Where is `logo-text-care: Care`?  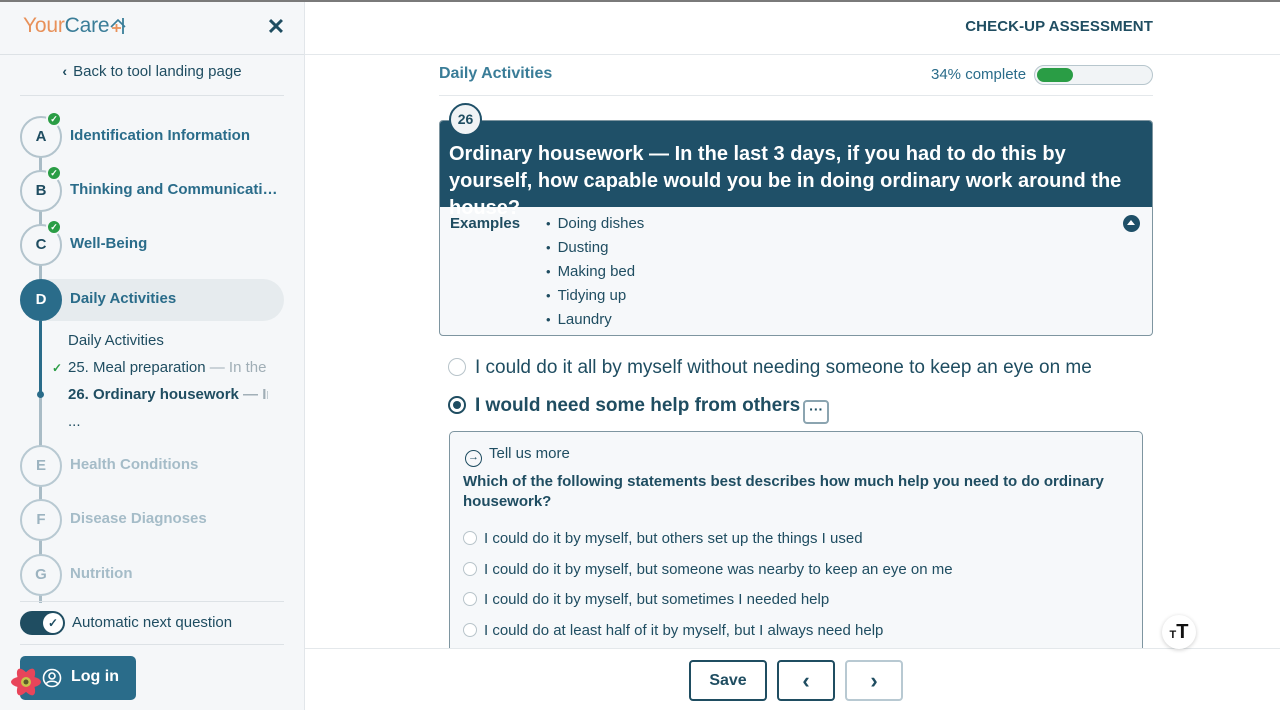
logo-text-care: Care is located at coordinates (87, 25).